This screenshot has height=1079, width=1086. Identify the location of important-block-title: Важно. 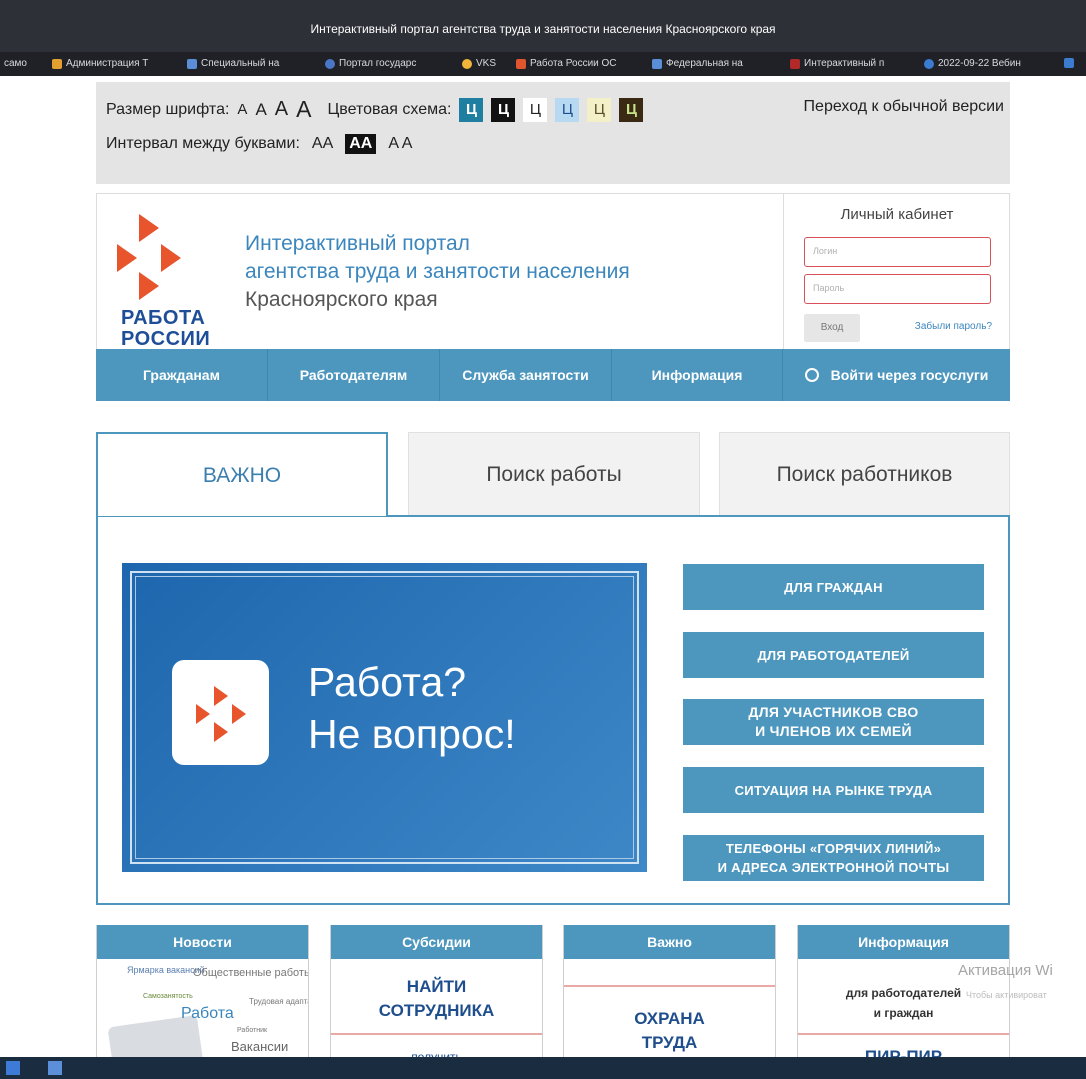
(669, 942).